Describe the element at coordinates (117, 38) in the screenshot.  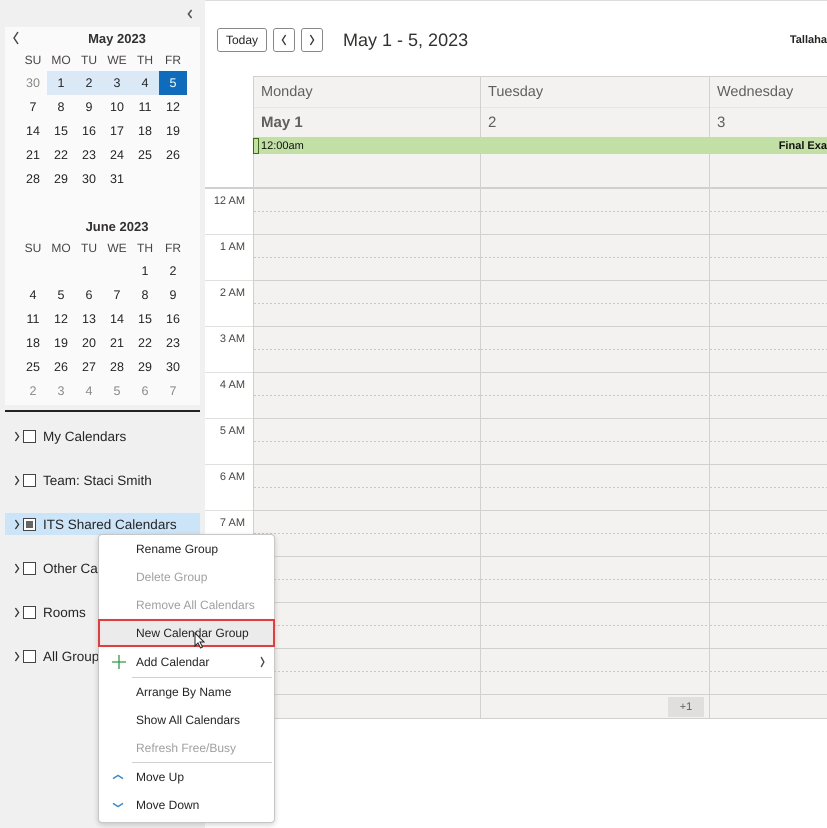
I see `month-title: May 2023` at that location.